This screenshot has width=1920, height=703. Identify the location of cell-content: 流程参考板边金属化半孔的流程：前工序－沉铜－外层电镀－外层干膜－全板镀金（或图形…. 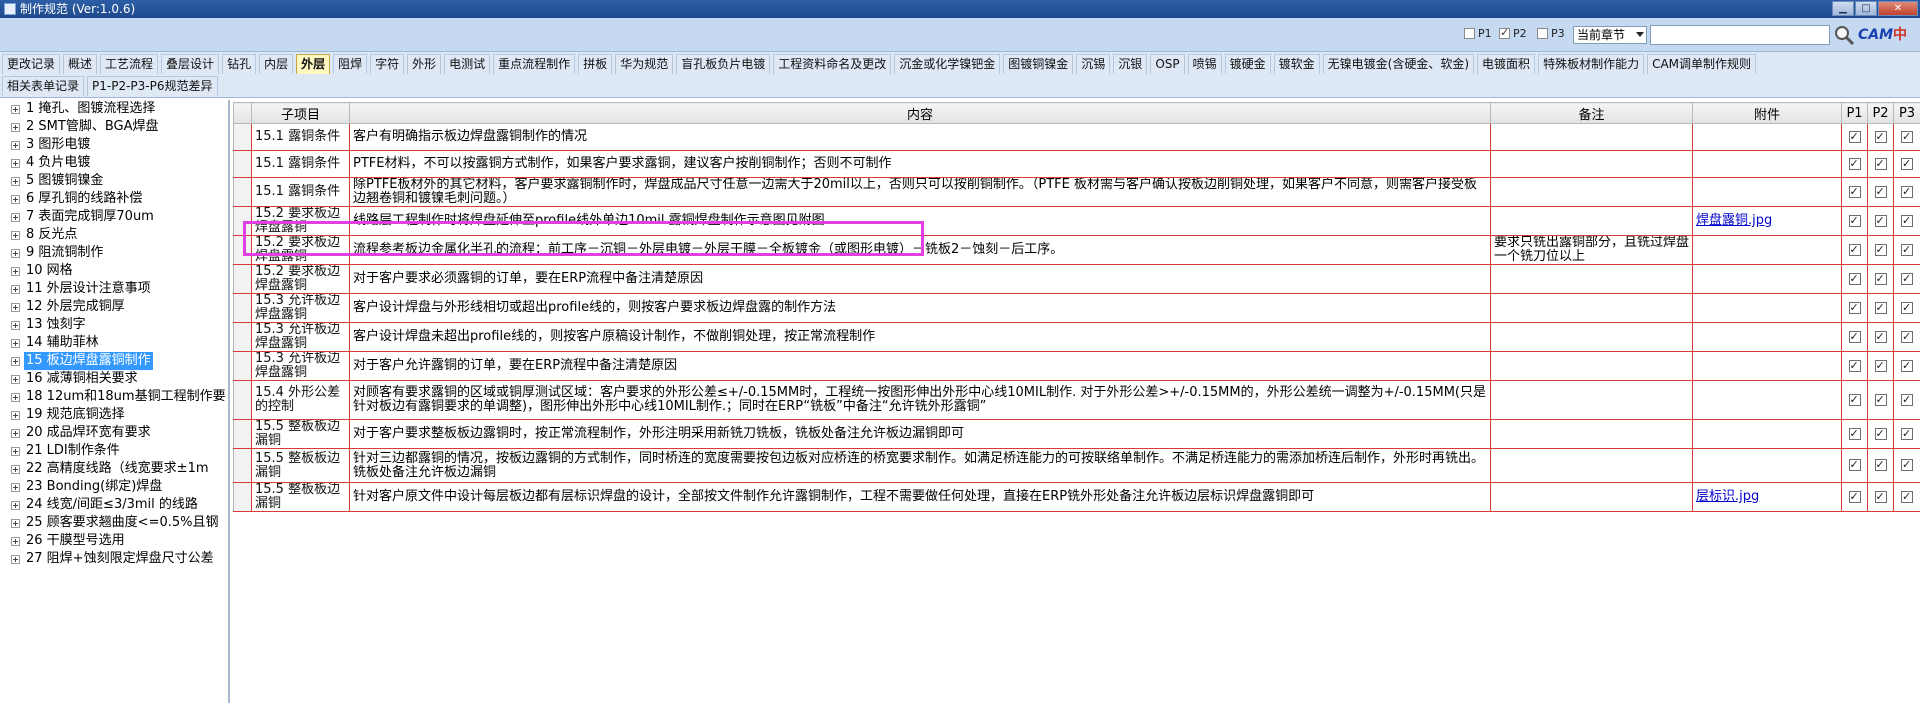
(920, 250).